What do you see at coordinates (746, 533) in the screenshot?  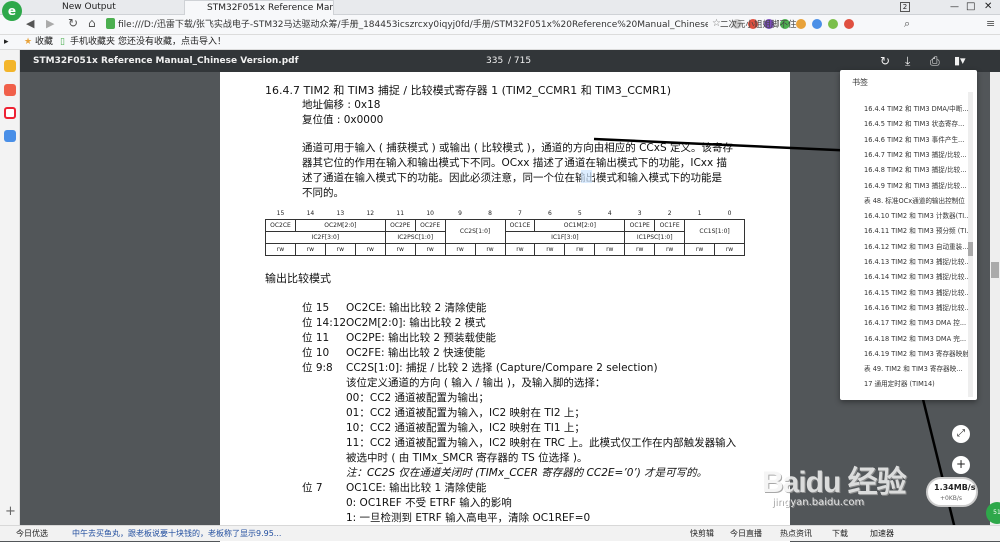 I see `live-link: 今日直播` at bounding box center [746, 533].